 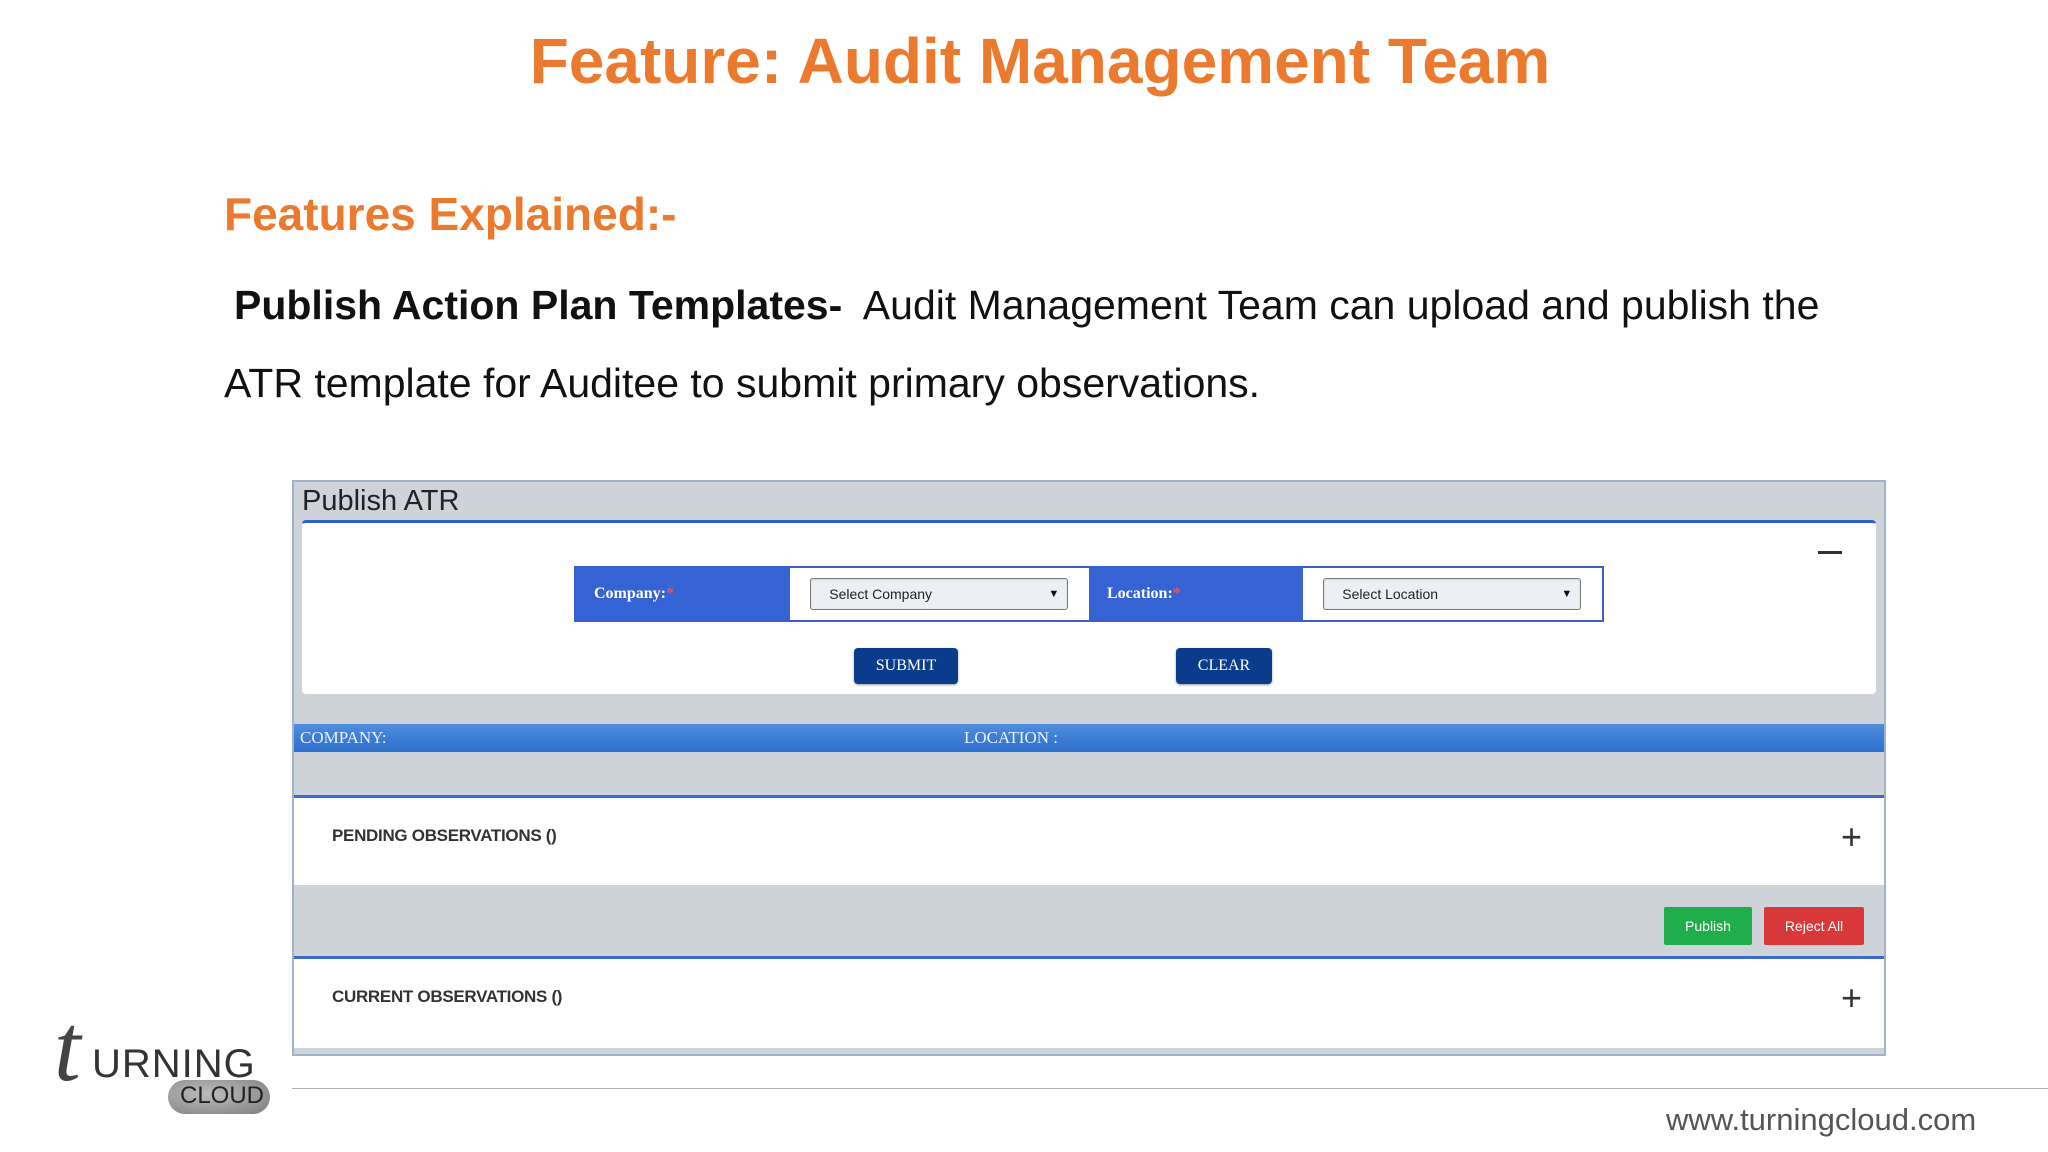 I want to click on info-location-label: LOCATION :, so click(x=1011, y=737).